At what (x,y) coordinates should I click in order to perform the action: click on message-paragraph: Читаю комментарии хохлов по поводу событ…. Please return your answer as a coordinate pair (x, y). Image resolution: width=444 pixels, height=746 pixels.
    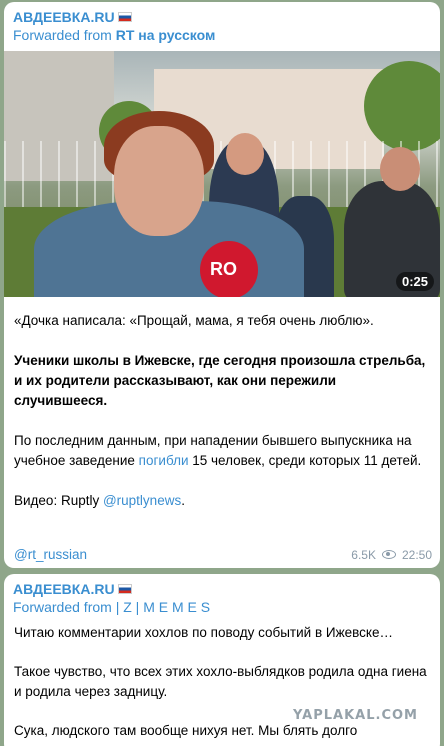
    Looking at the image, I should click on (203, 632).